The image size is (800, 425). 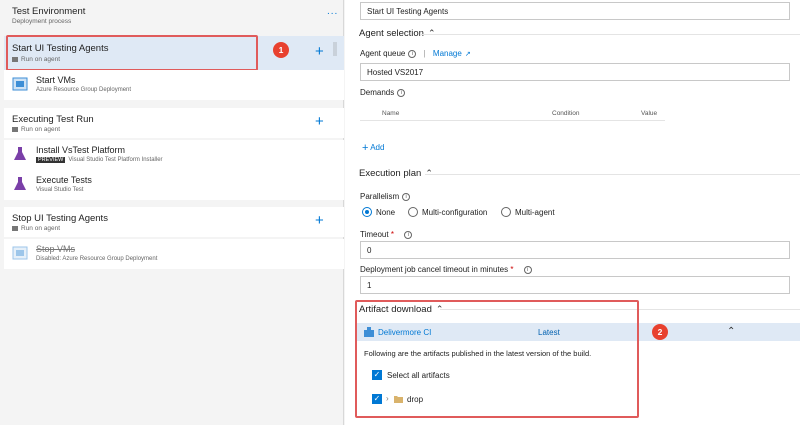 What do you see at coordinates (365, 148) in the screenshot?
I see `plus-icon: +` at bounding box center [365, 148].